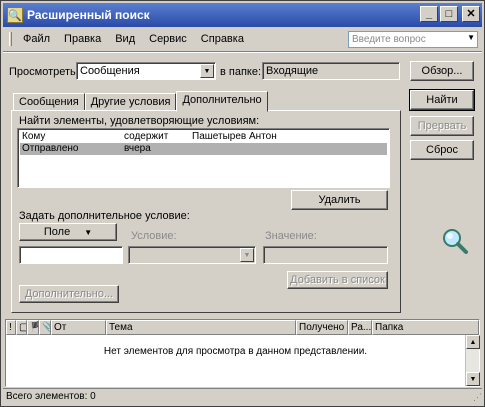 Image resolution: width=485 pixels, height=407 pixels. What do you see at coordinates (36, 39) in the screenshot?
I see `menu-file: Файл` at bounding box center [36, 39].